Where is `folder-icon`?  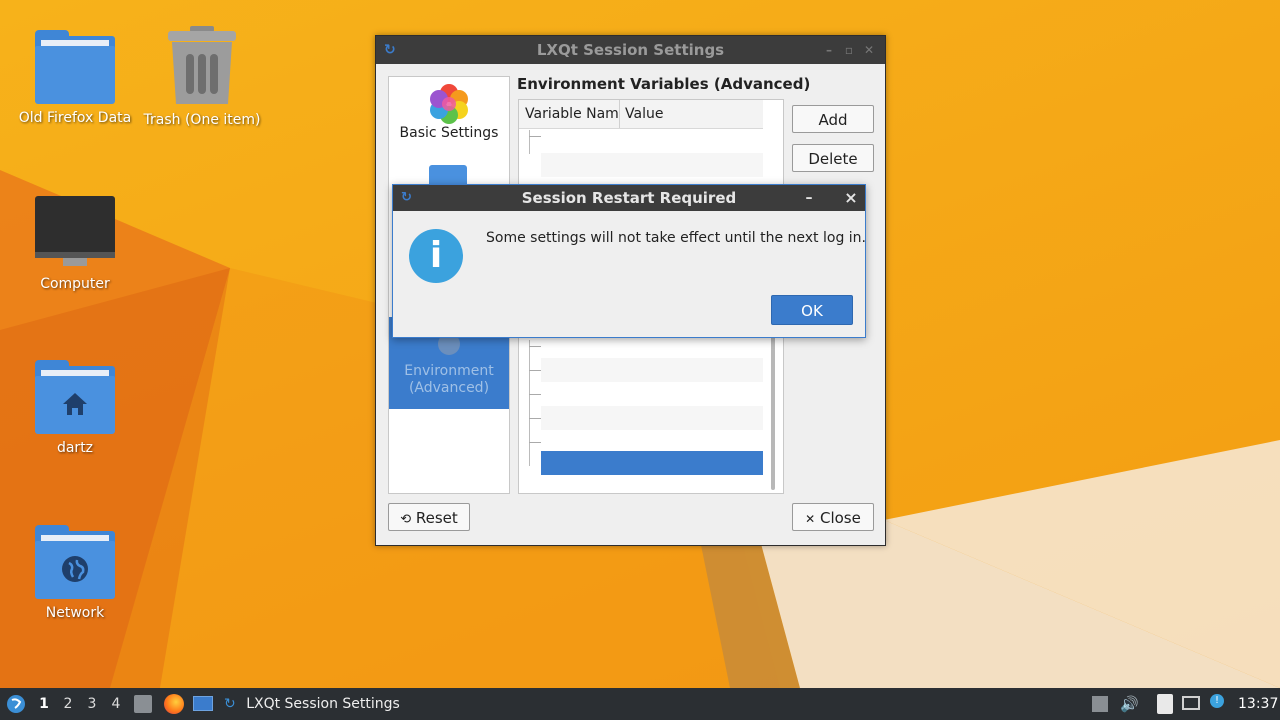 folder-icon is located at coordinates (75, 67).